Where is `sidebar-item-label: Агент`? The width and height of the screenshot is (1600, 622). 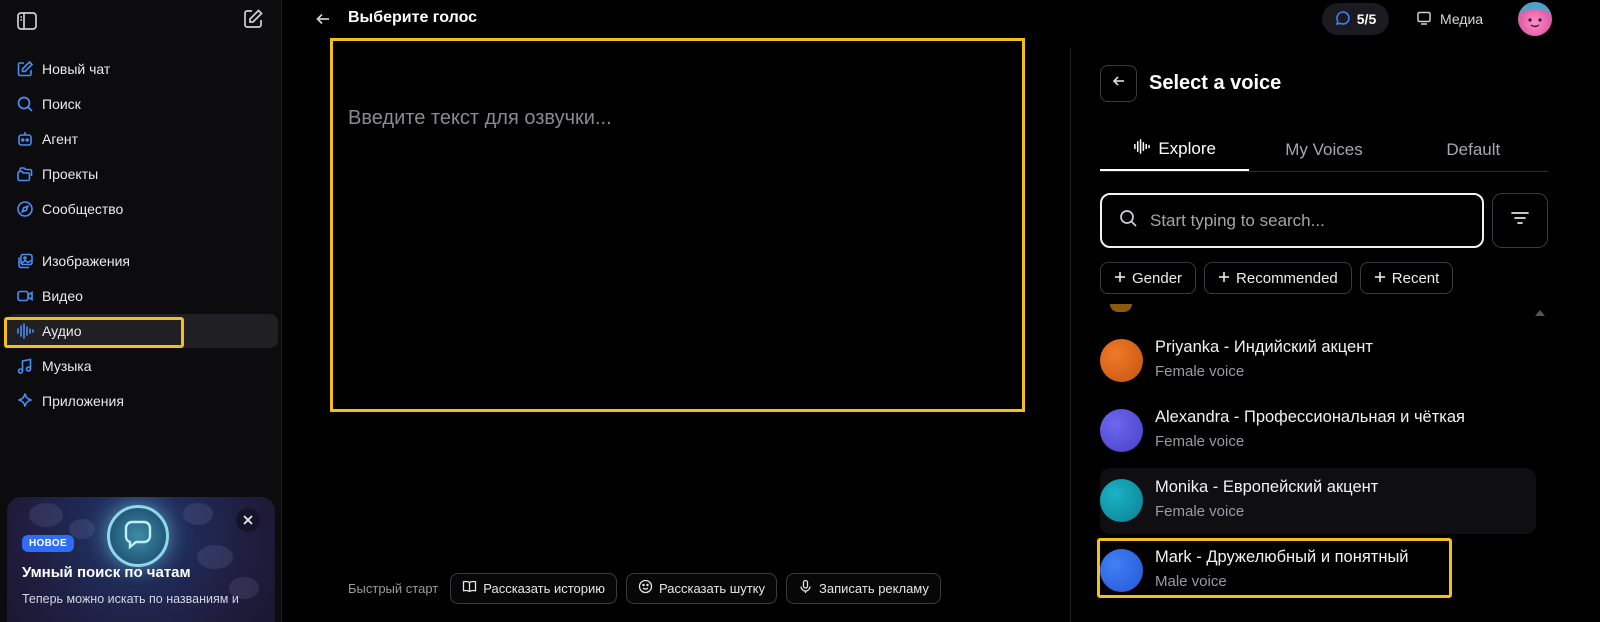 sidebar-item-label: Агент is located at coordinates (60, 139).